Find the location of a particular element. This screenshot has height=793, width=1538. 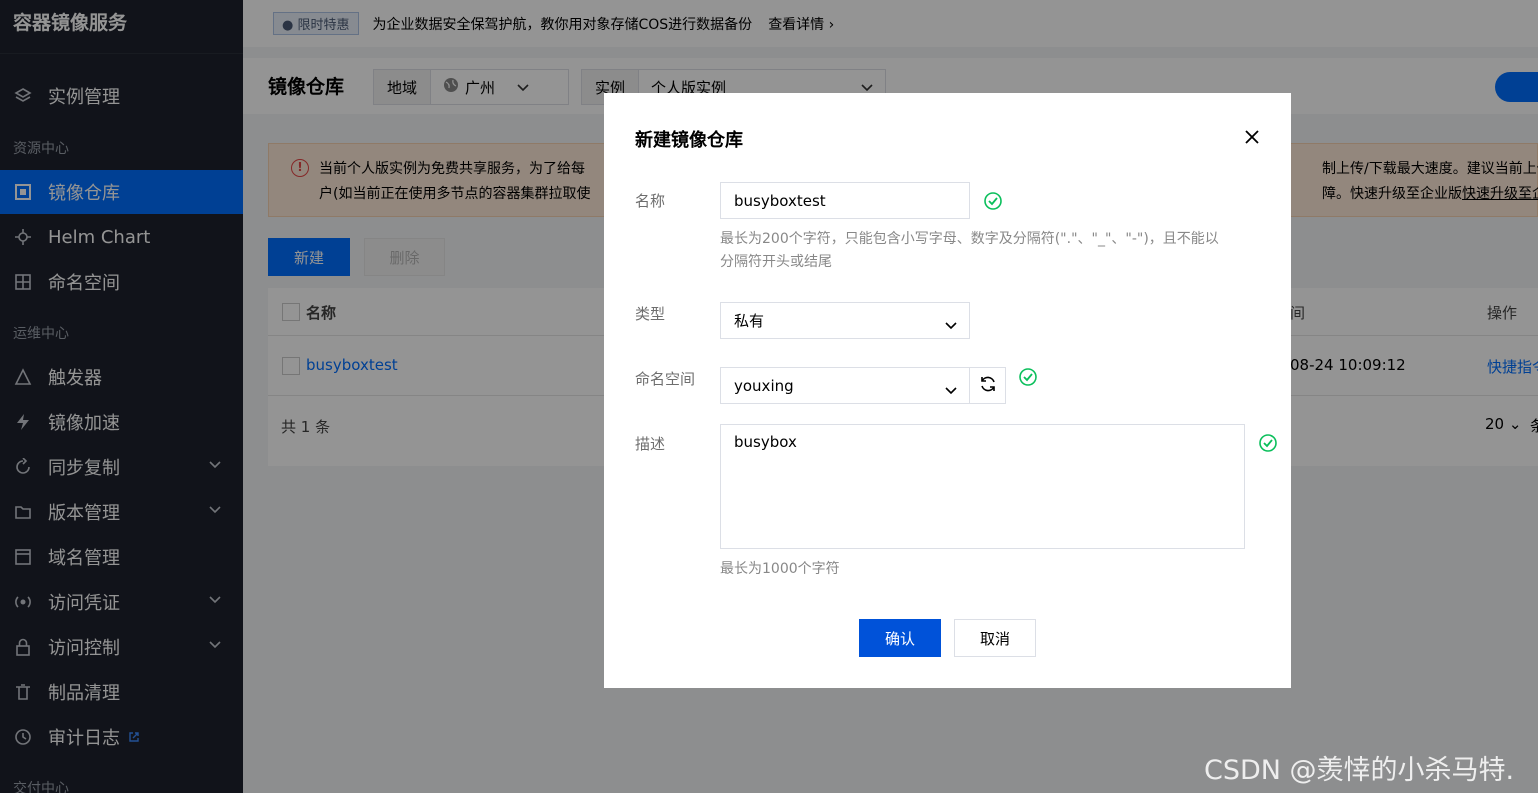

type-value: 私有 is located at coordinates (749, 321).